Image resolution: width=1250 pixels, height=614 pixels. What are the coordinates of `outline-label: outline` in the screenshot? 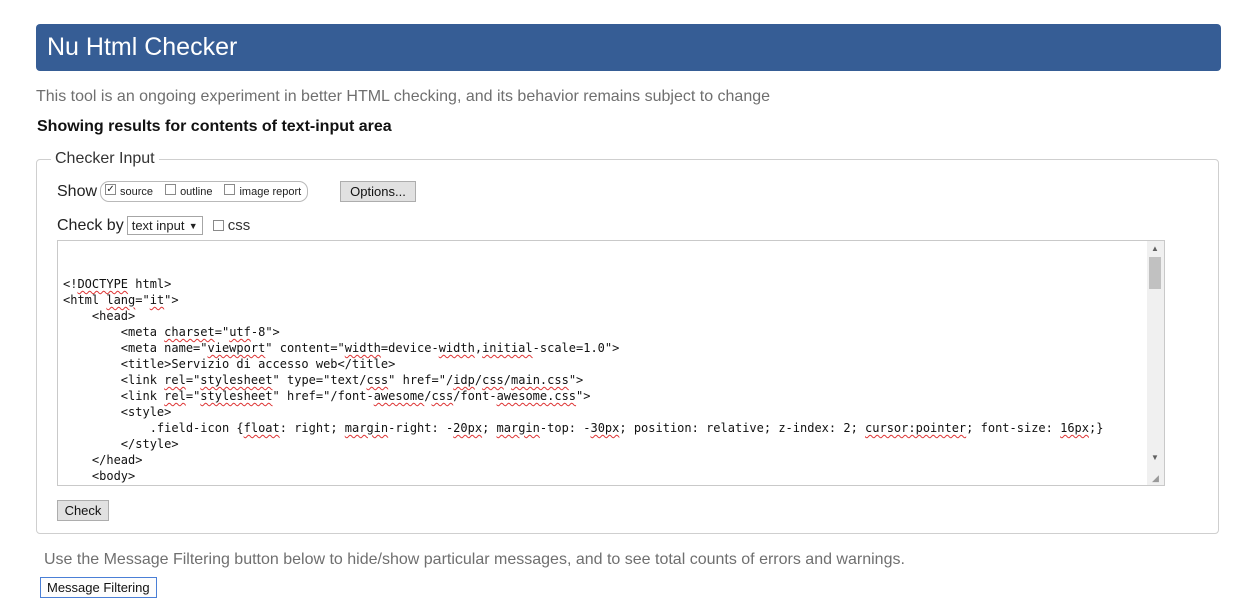 It's located at (196, 191).